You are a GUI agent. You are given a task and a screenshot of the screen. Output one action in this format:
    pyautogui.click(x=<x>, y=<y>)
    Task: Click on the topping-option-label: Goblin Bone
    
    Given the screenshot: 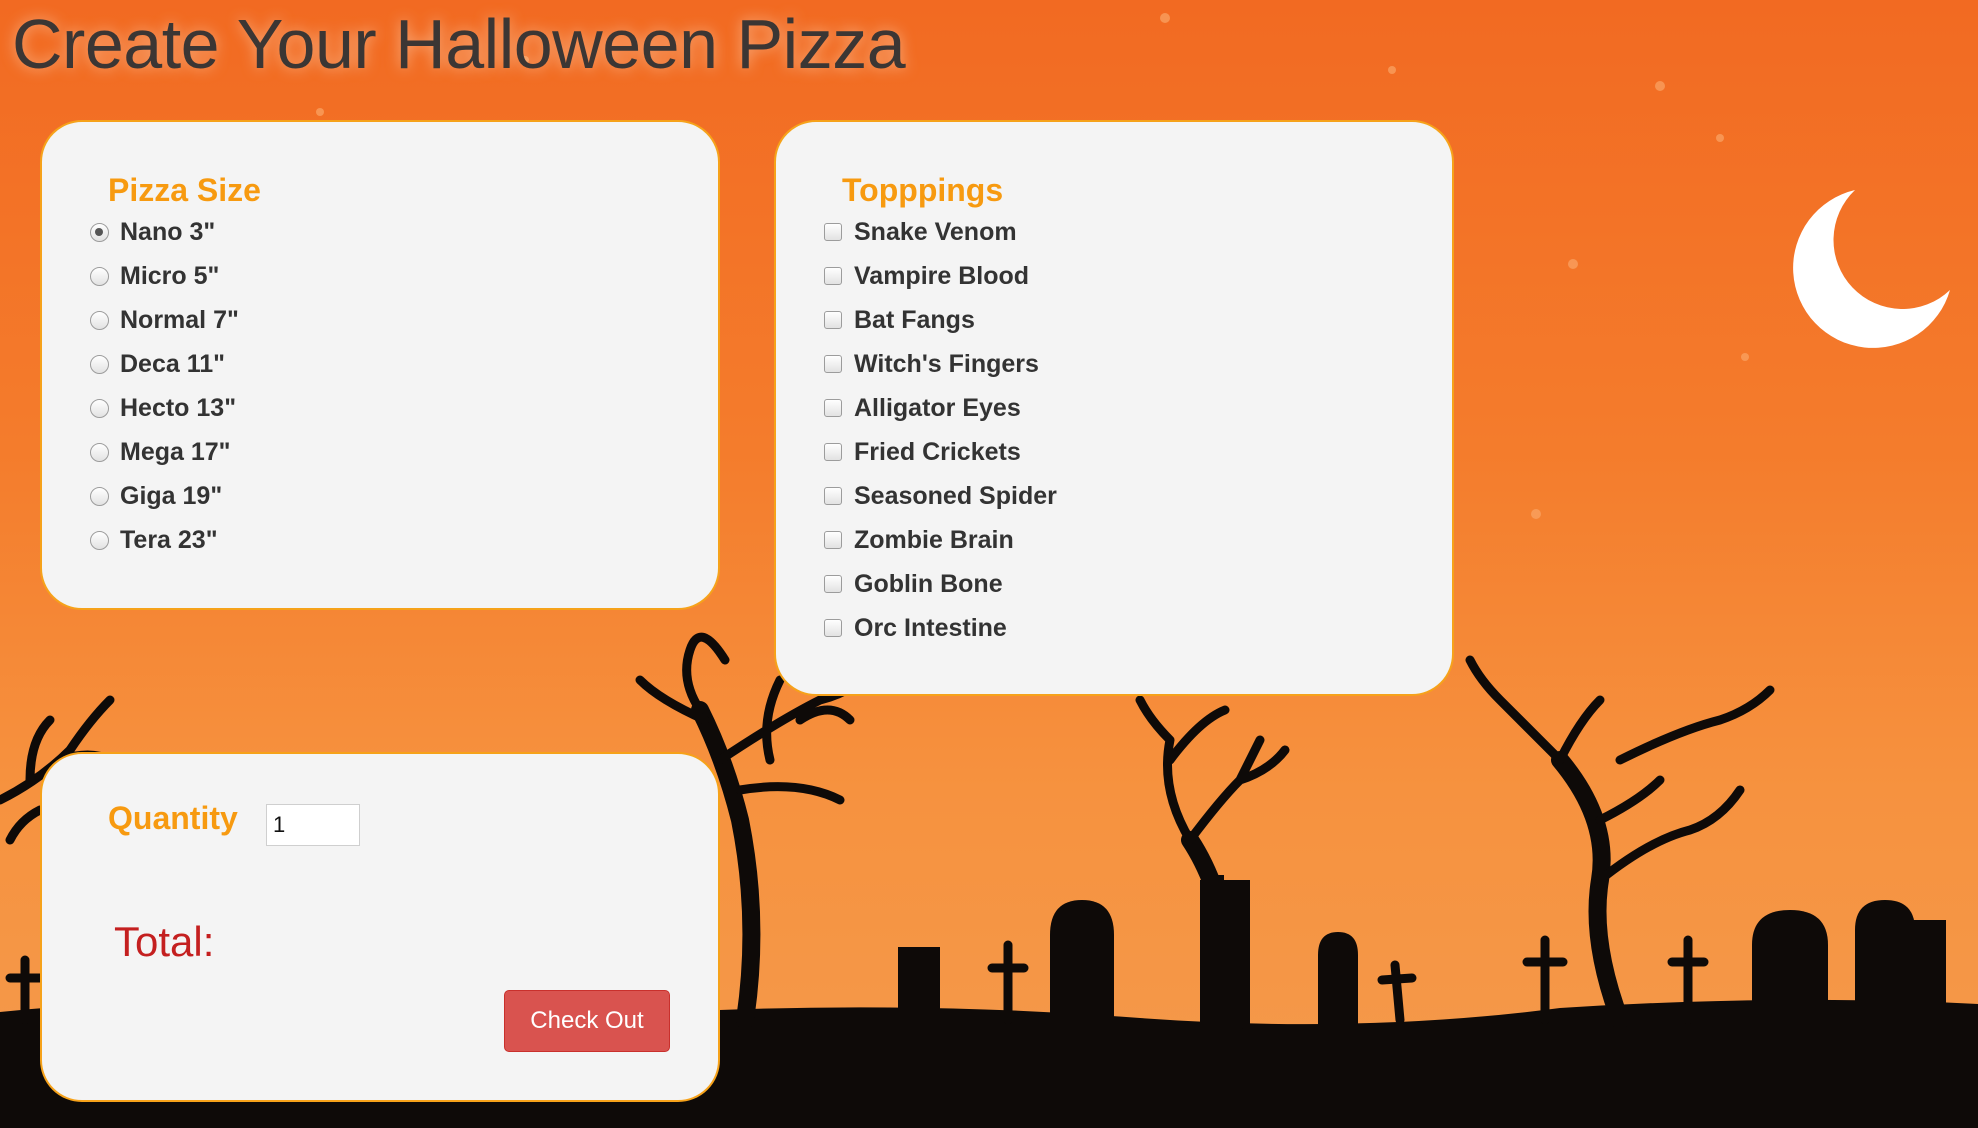 What is the action you would take?
    pyautogui.click(x=928, y=583)
    